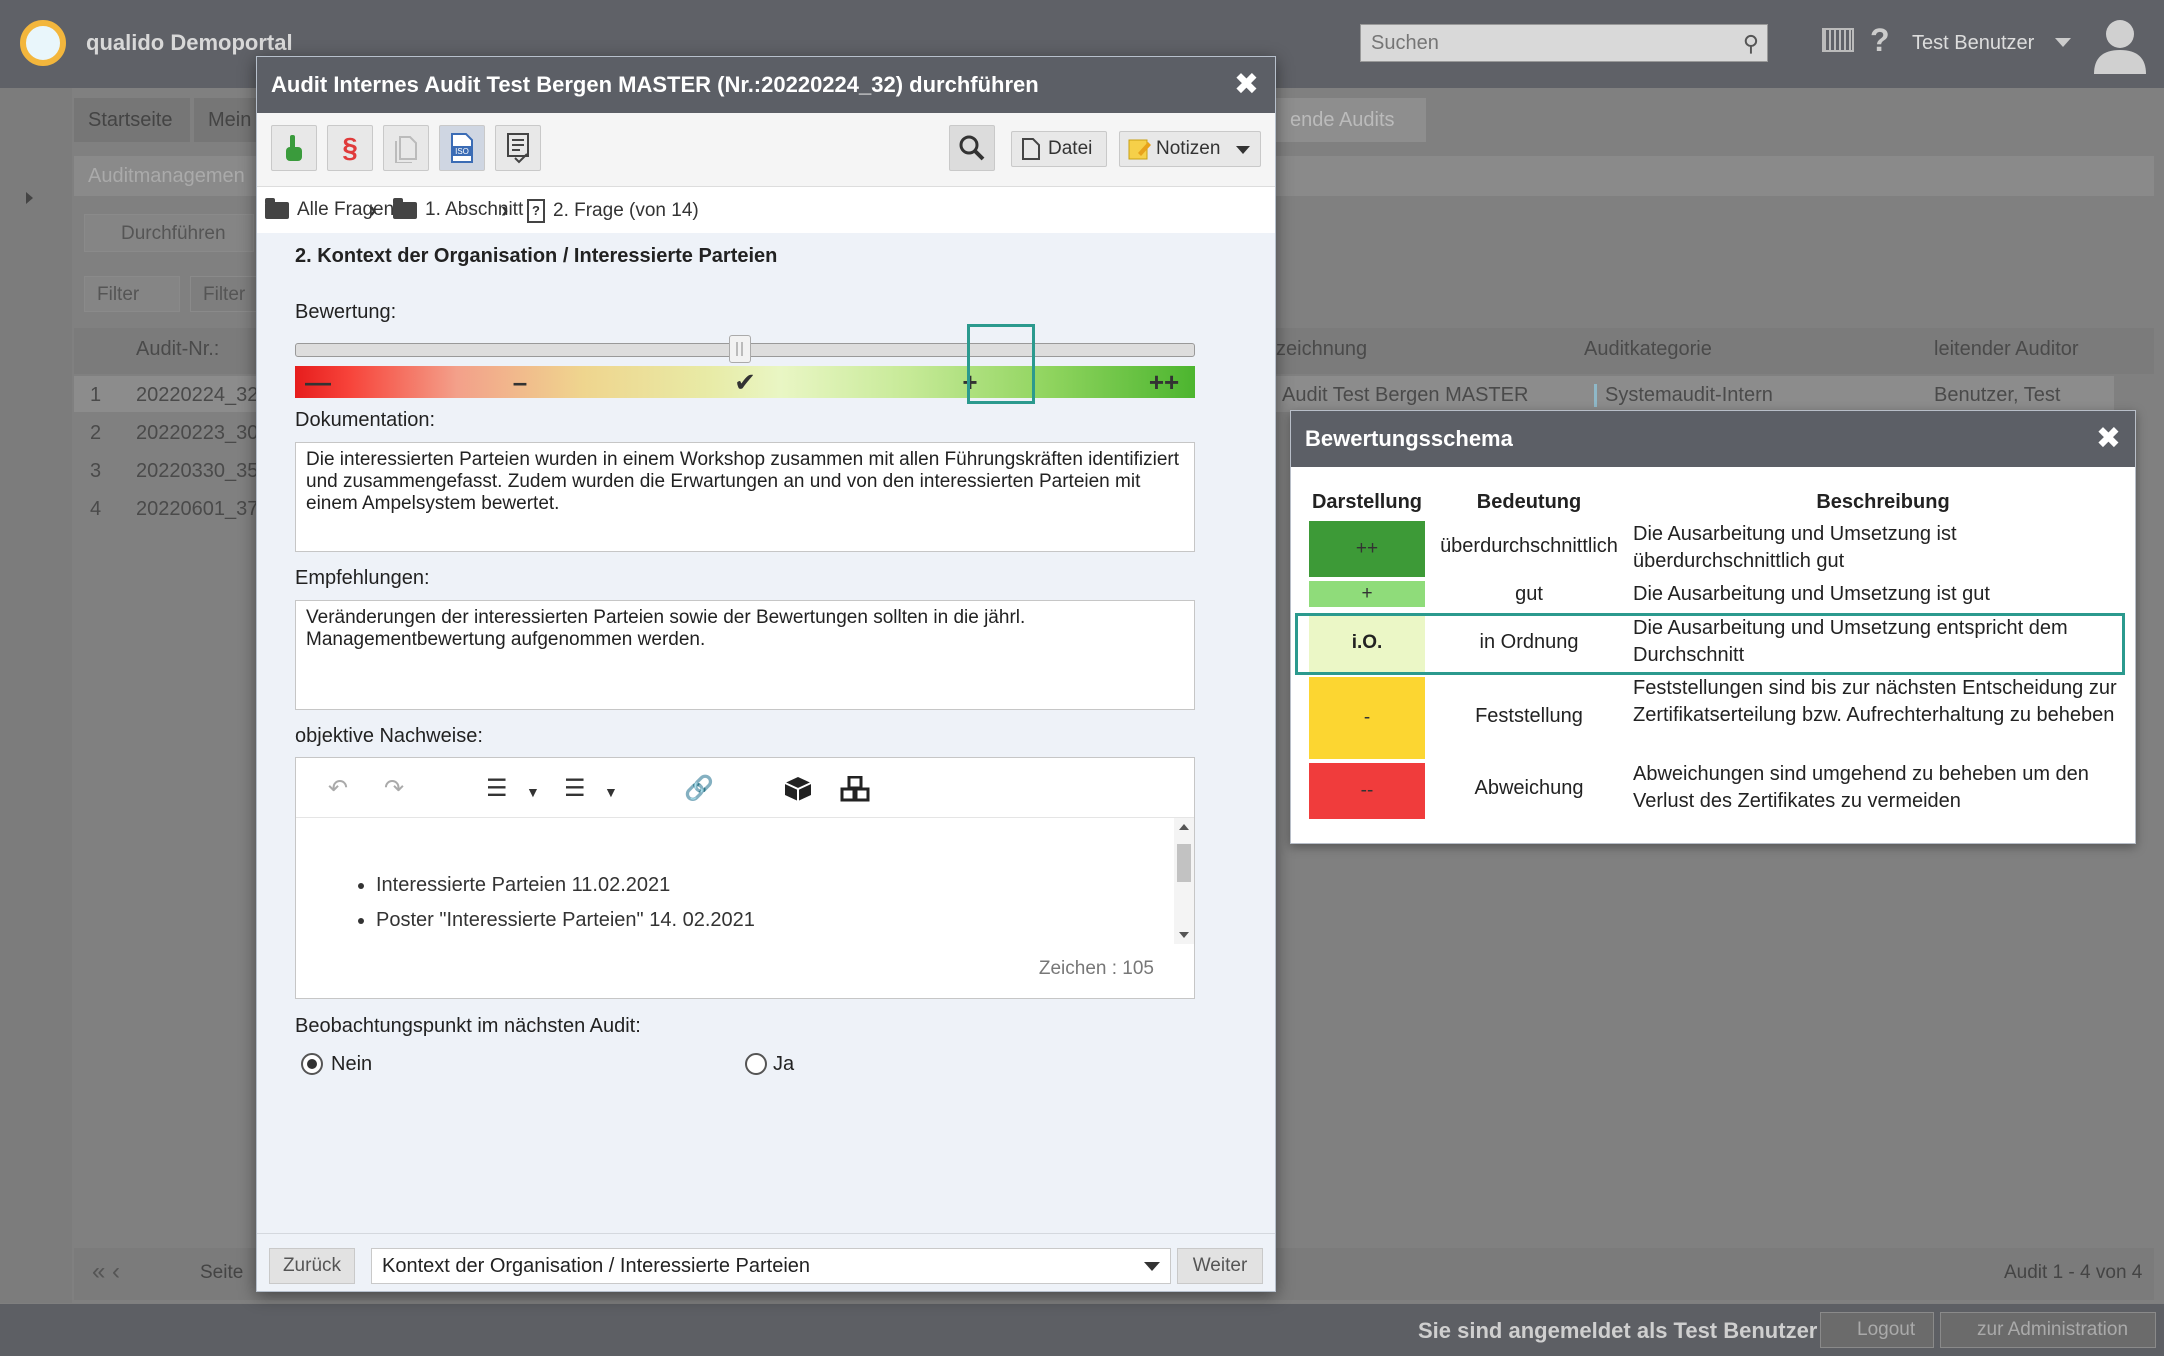 The width and height of the screenshot is (2164, 1356). I want to click on search-icon, so click(972, 148).